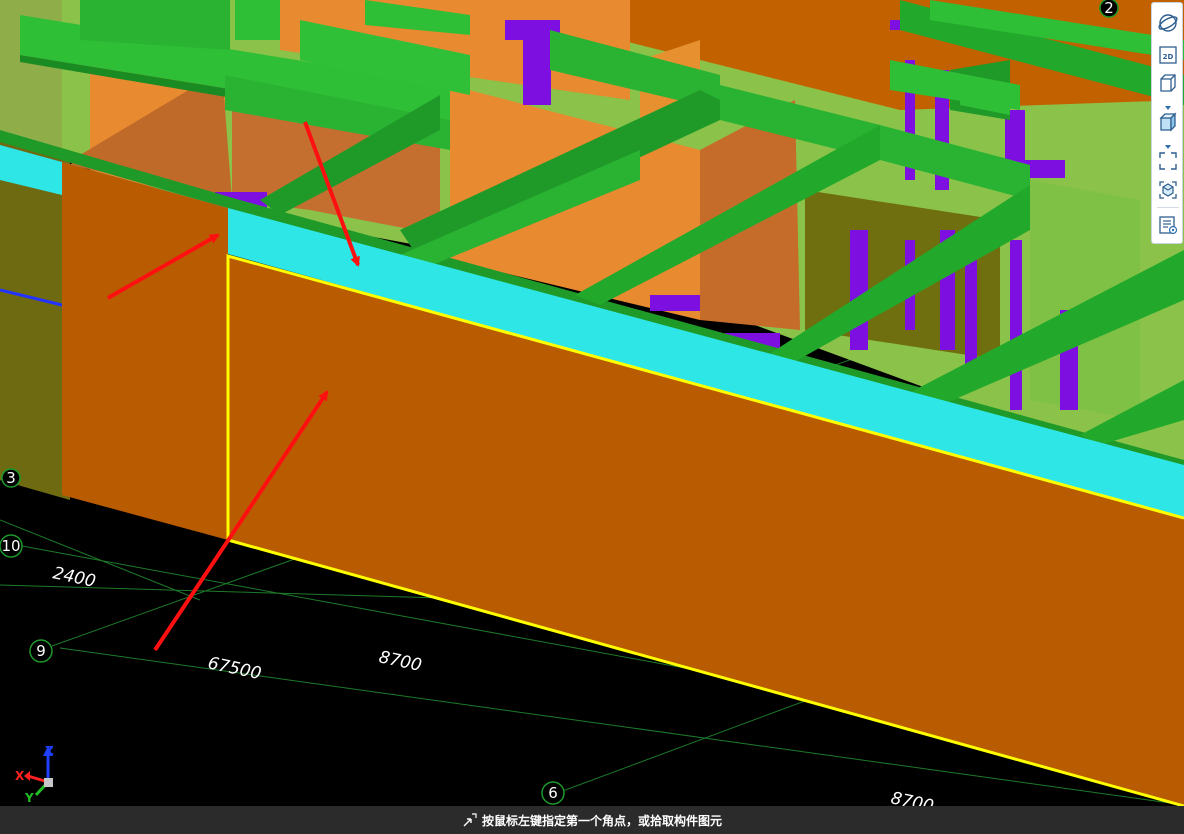 Image resolution: width=1184 pixels, height=834 pixels. I want to click on status-bar: 按鼠标左键指定第一个角点，或拾取构件图元, so click(592, 820).